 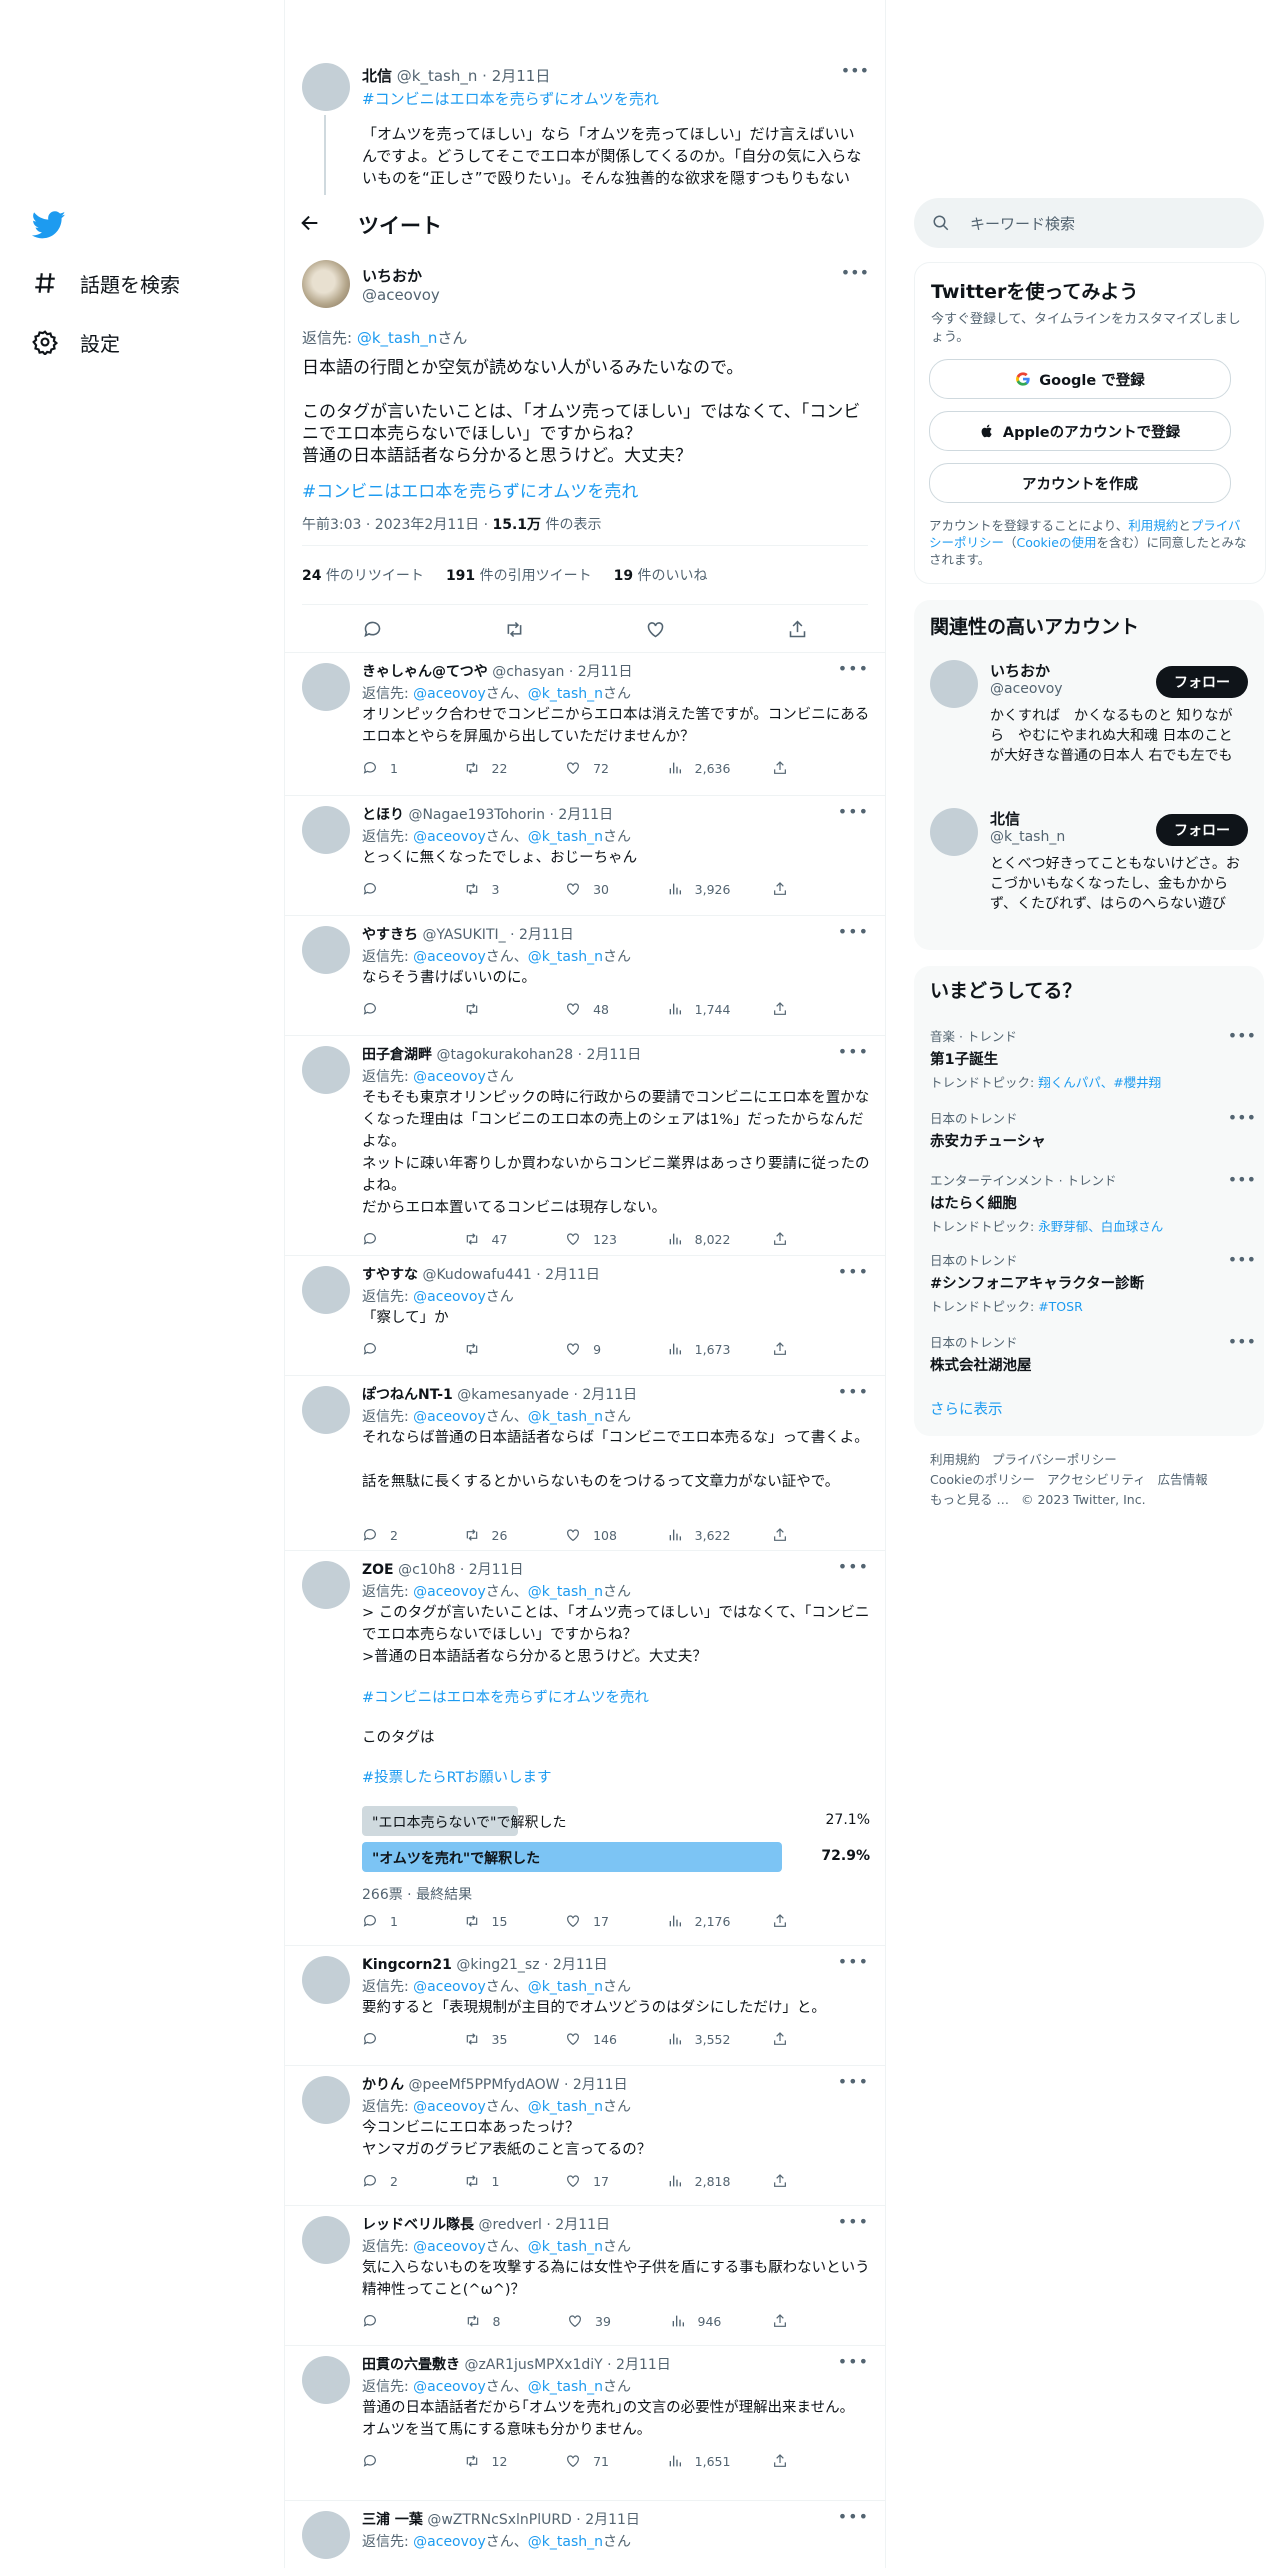 What do you see at coordinates (494, 768) in the screenshot?
I see `retweet-button: 22` at bounding box center [494, 768].